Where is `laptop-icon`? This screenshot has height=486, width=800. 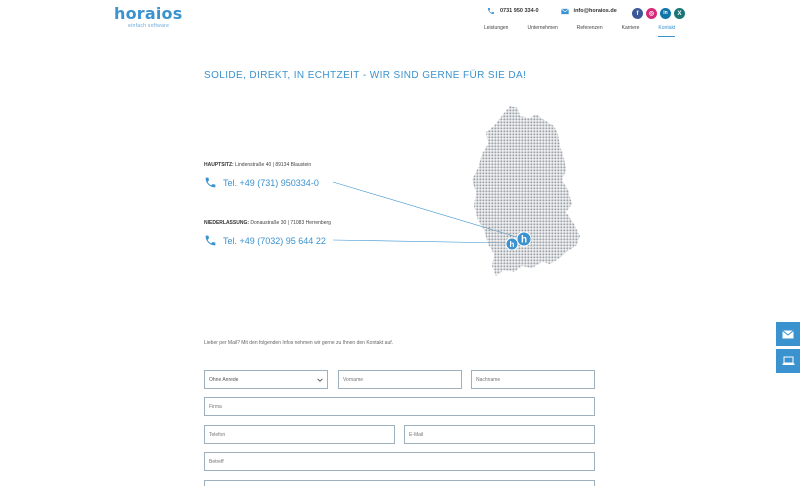
laptop-icon is located at coordinates (788, 360).